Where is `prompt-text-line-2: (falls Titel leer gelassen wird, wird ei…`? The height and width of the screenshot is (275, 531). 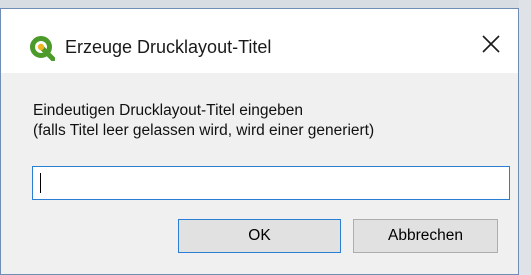 prompt-text-line-2: (falls Titel leer gelassen wird, wird ei… is located at coordinates (204, 130).